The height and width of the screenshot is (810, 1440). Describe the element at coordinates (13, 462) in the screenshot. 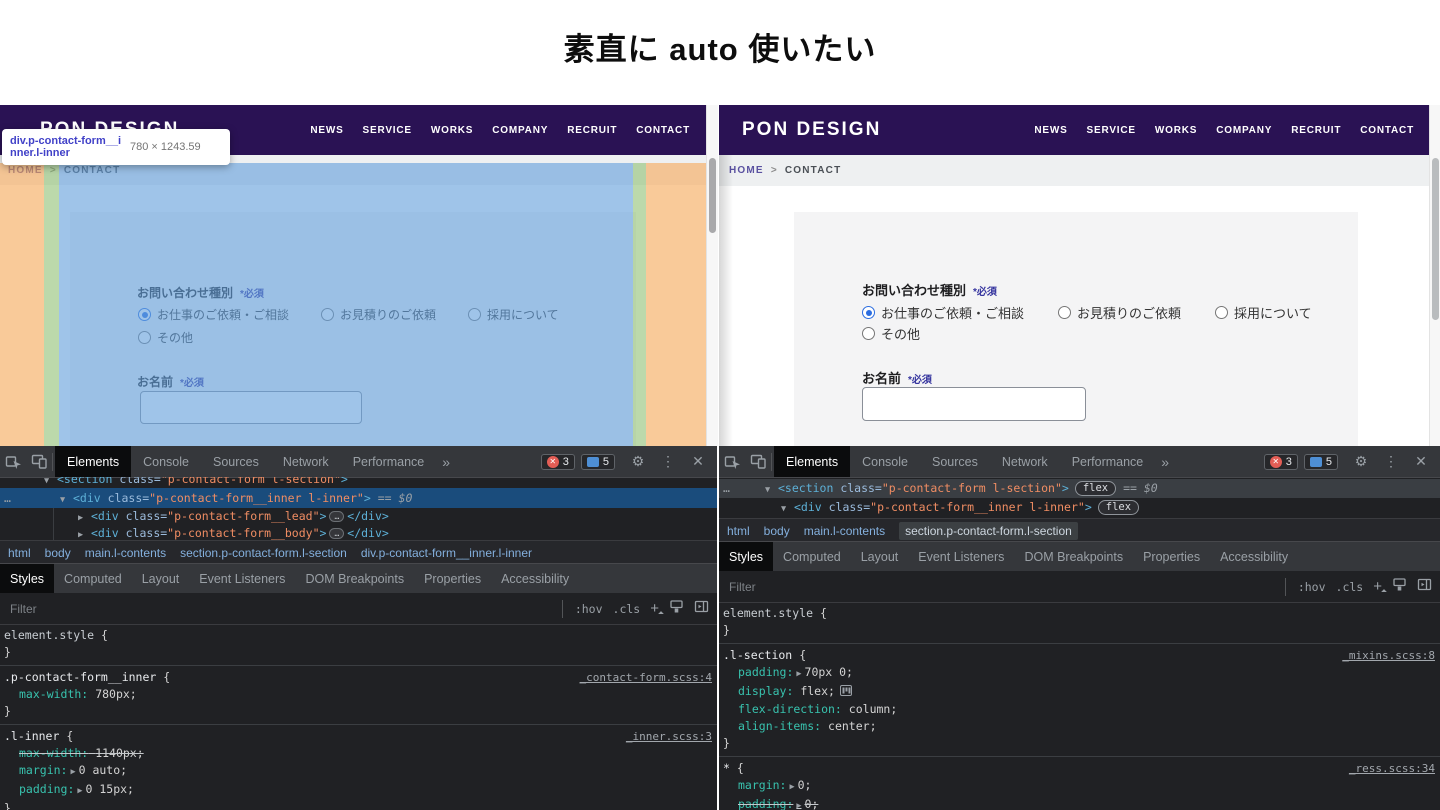

I see `inspect-element-icon` at that location.